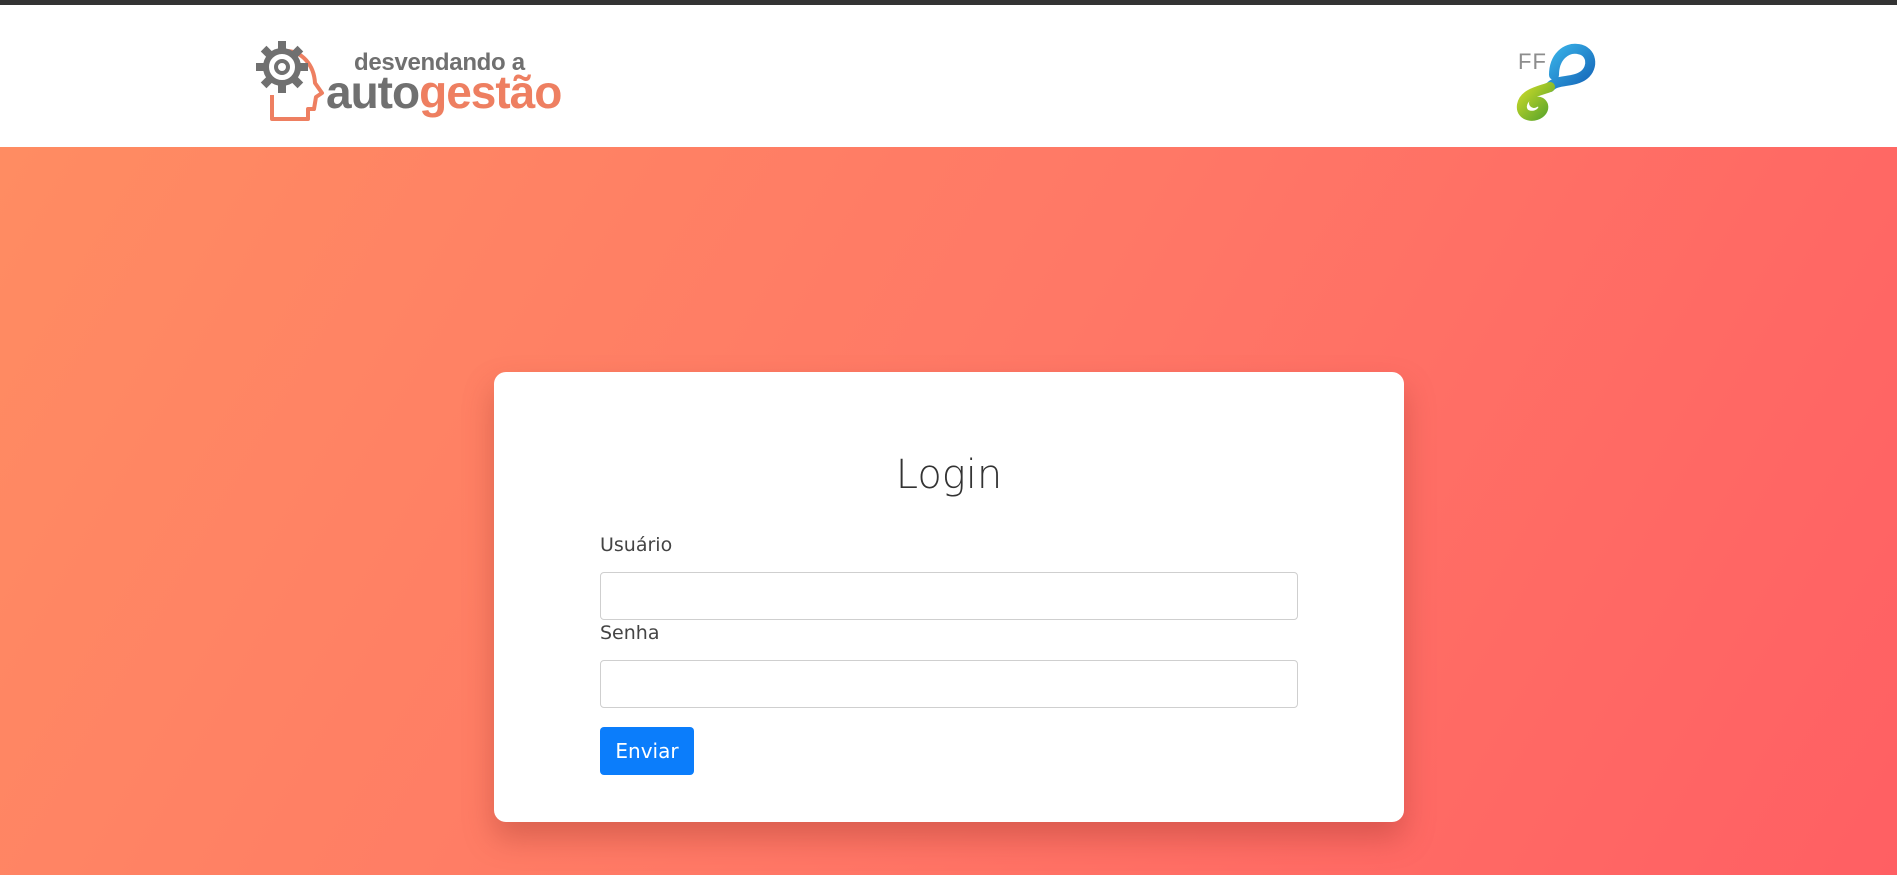 The width and height of the screenshot is (1897, 875). I want to click on partner-logo-text: FF, so click(1532, 61).